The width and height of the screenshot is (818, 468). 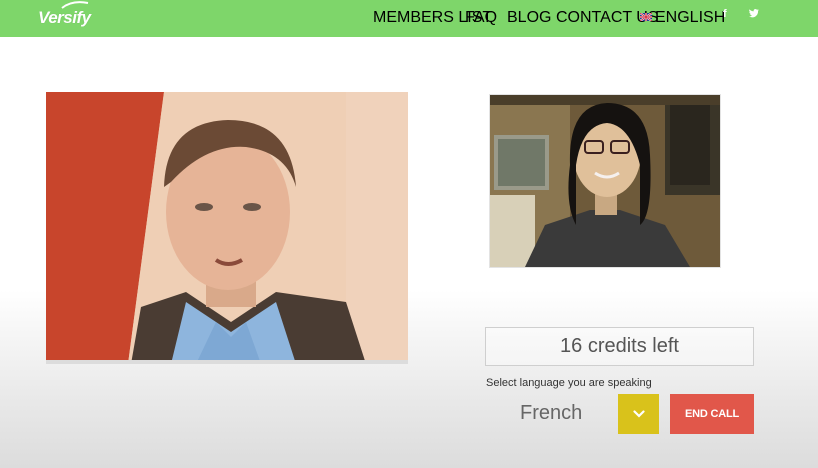 I want to click on credits-remaining-box: 16 credits left, so click(x=619, y=346).